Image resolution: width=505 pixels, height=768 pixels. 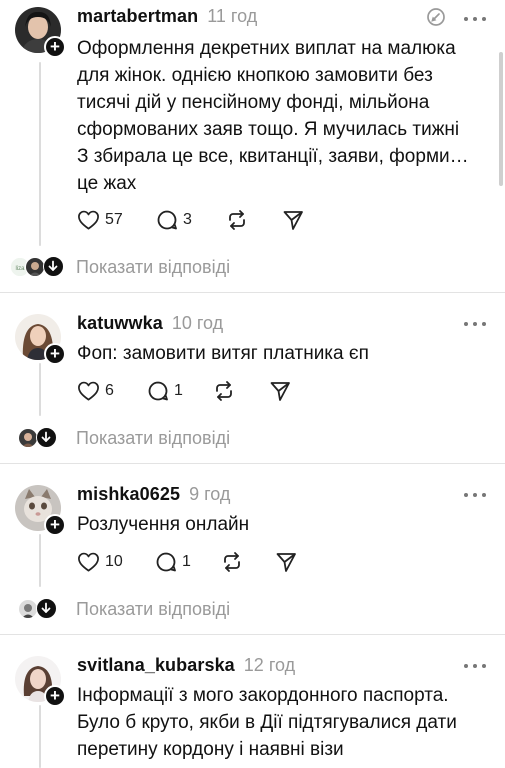 What do you see at coordinates (156, 665) in the screenshot?
I see `username: svitlana_kubarska` at bounding box center [156, 665].